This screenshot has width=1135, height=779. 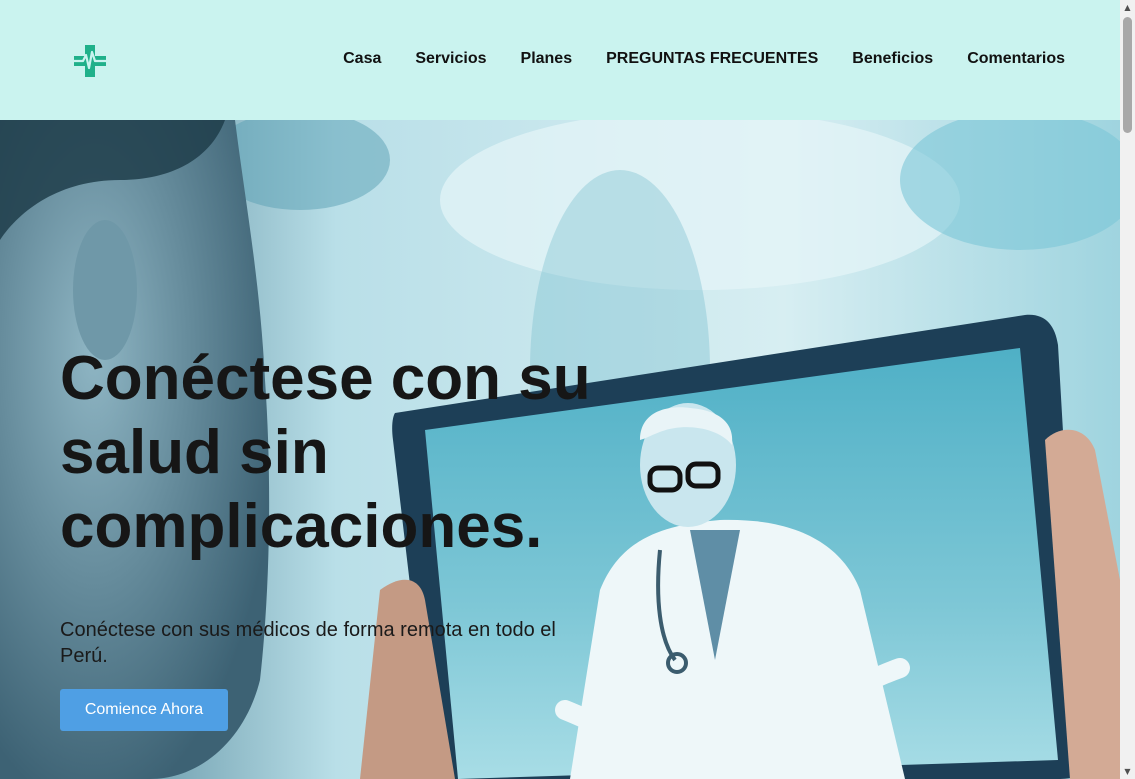 What do you see at coordinates (144, 710) in the screenshot?
I see `get-started-button: Comience Ahora` at bounding box center [144, 710].